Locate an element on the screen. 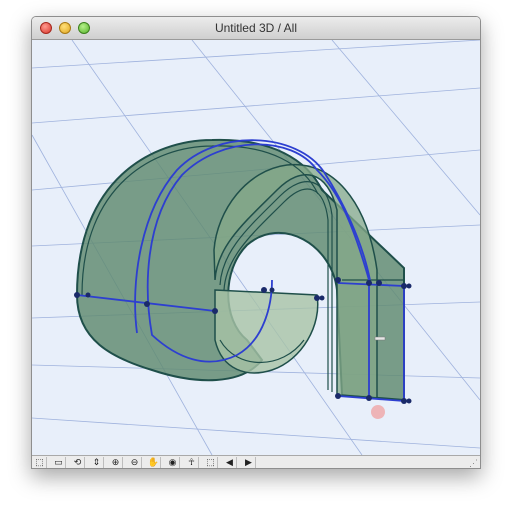  zoom-out-icon: ⊖ is located at coordinates (135, 462).